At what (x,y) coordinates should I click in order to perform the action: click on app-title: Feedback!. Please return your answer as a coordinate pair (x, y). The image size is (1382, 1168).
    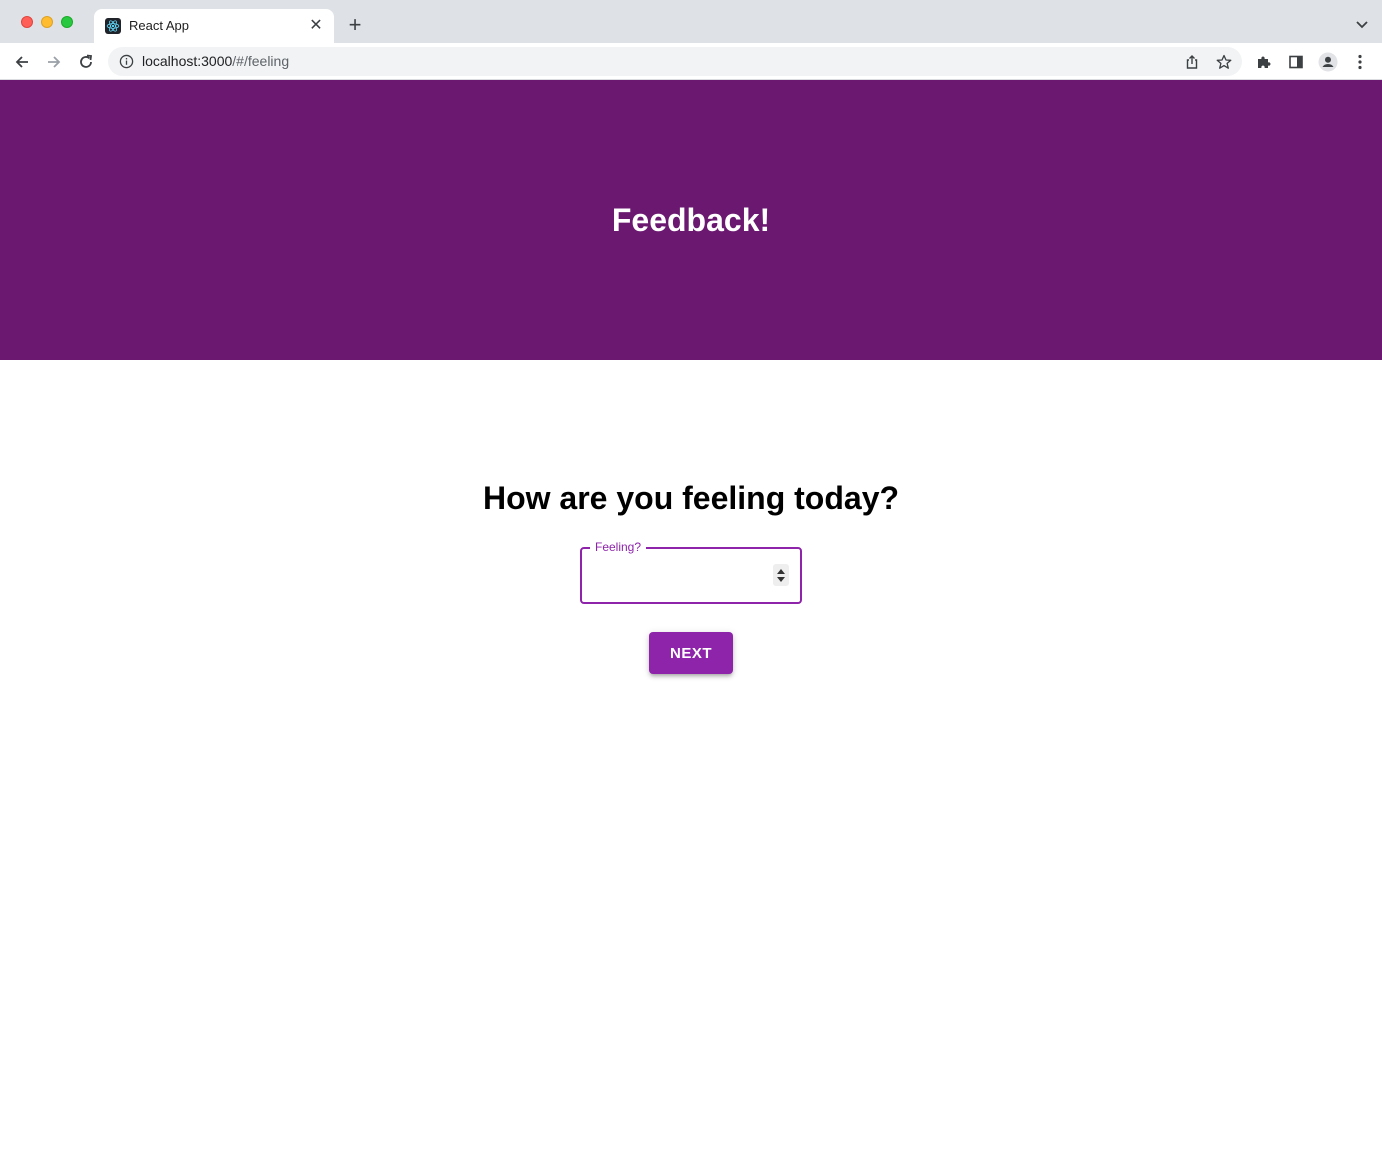
    Looking at the image, I should click on (691, 219).